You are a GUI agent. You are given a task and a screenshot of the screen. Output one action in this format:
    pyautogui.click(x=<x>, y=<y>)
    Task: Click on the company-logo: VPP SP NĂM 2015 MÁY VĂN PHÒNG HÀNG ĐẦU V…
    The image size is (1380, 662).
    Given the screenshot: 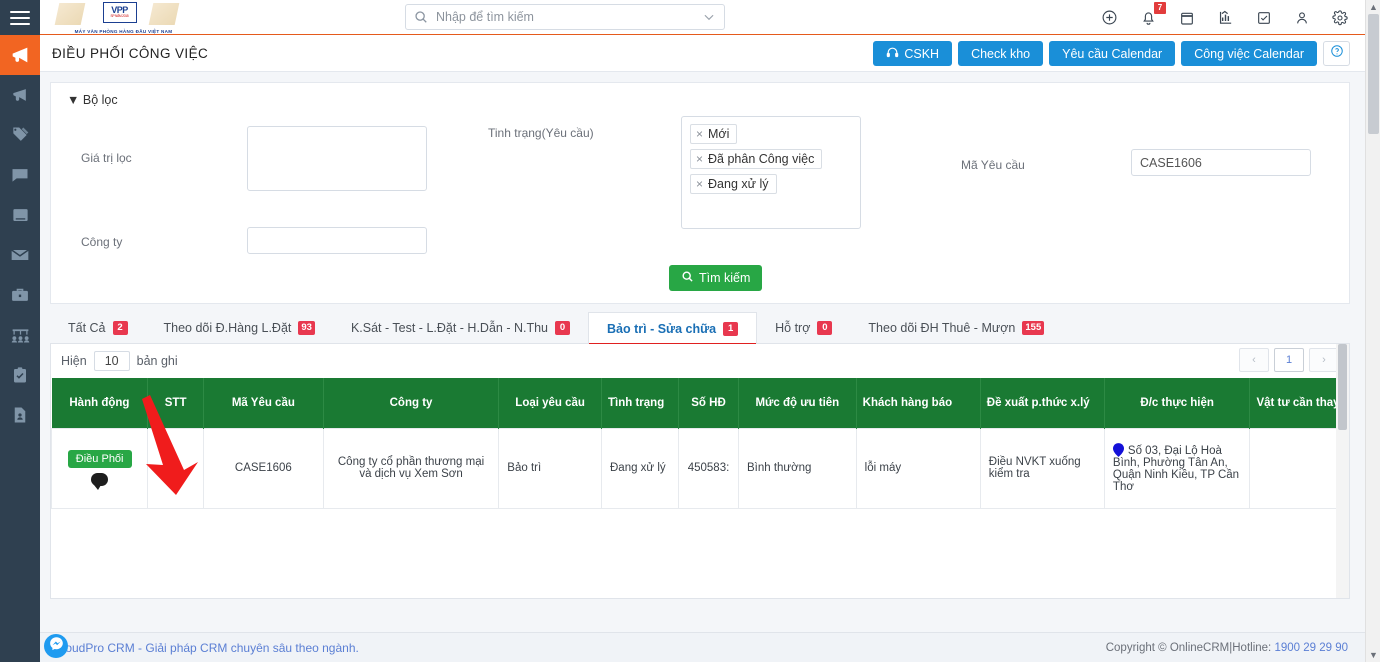 What is the action you would take?
    pyautogui.click(x=120, y=17)
    